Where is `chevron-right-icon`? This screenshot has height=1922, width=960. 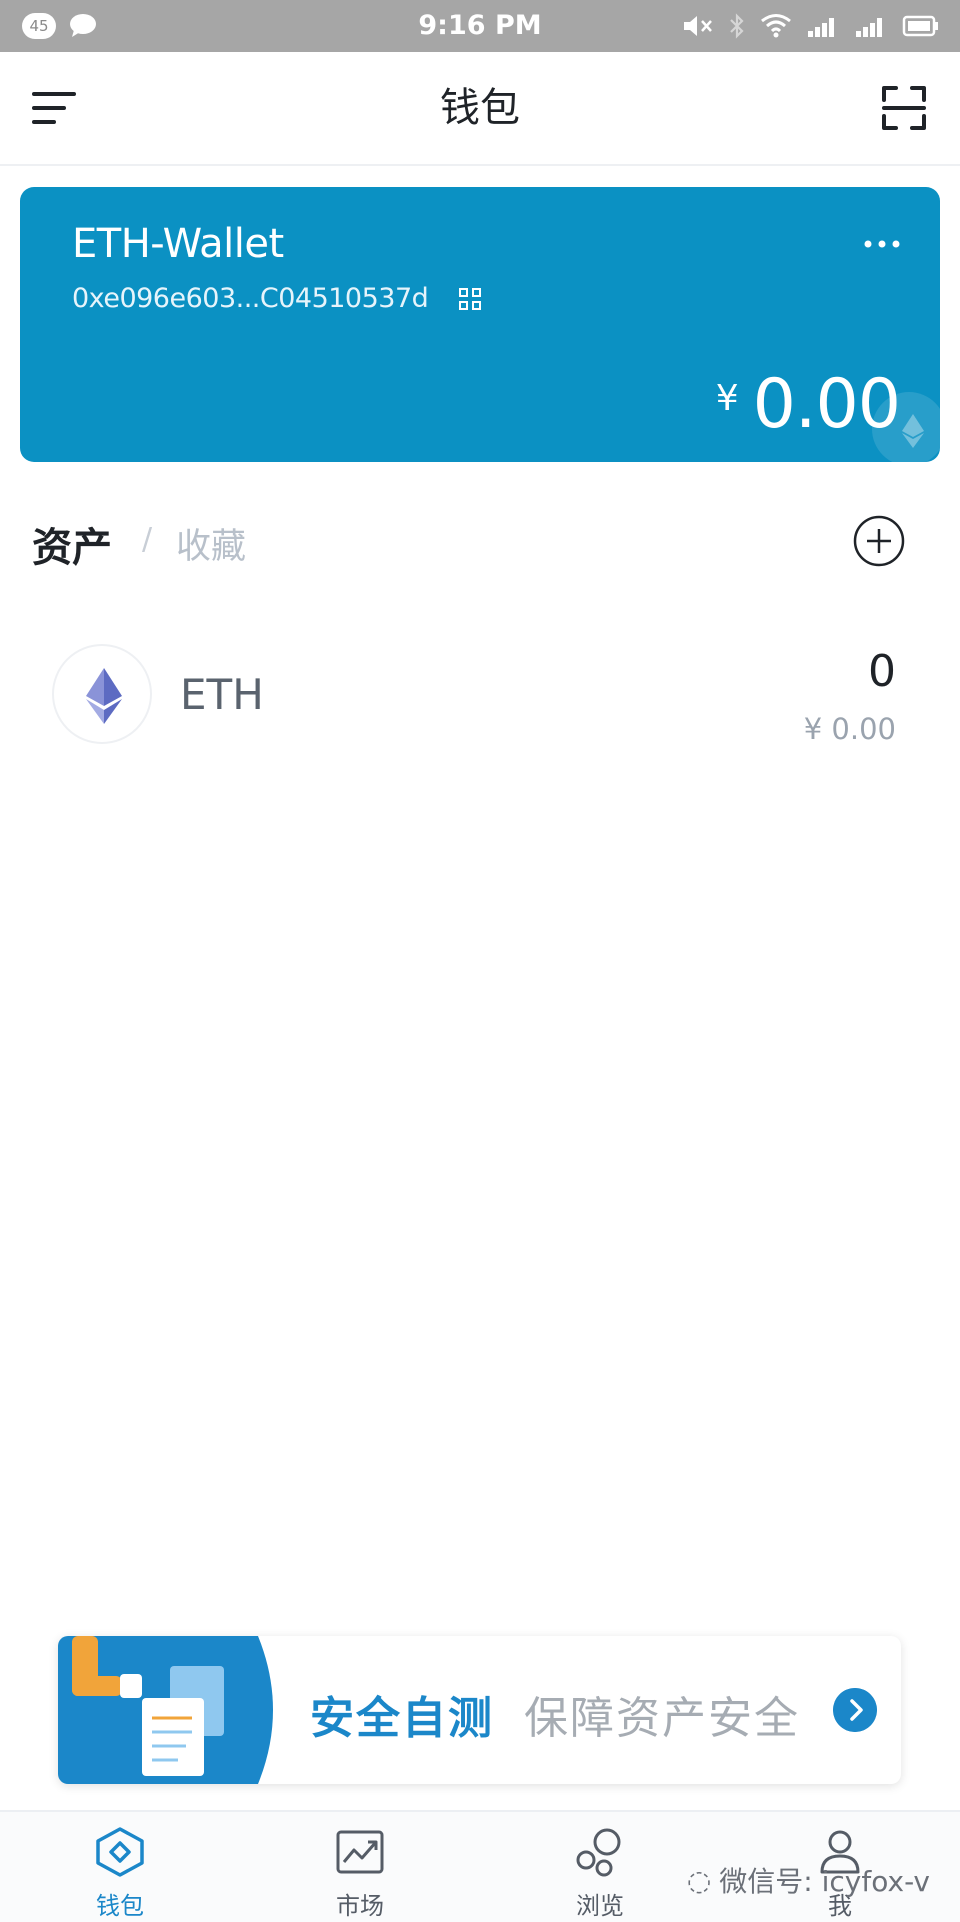 chevron-right-icon is located at coordinates (855, 1710).